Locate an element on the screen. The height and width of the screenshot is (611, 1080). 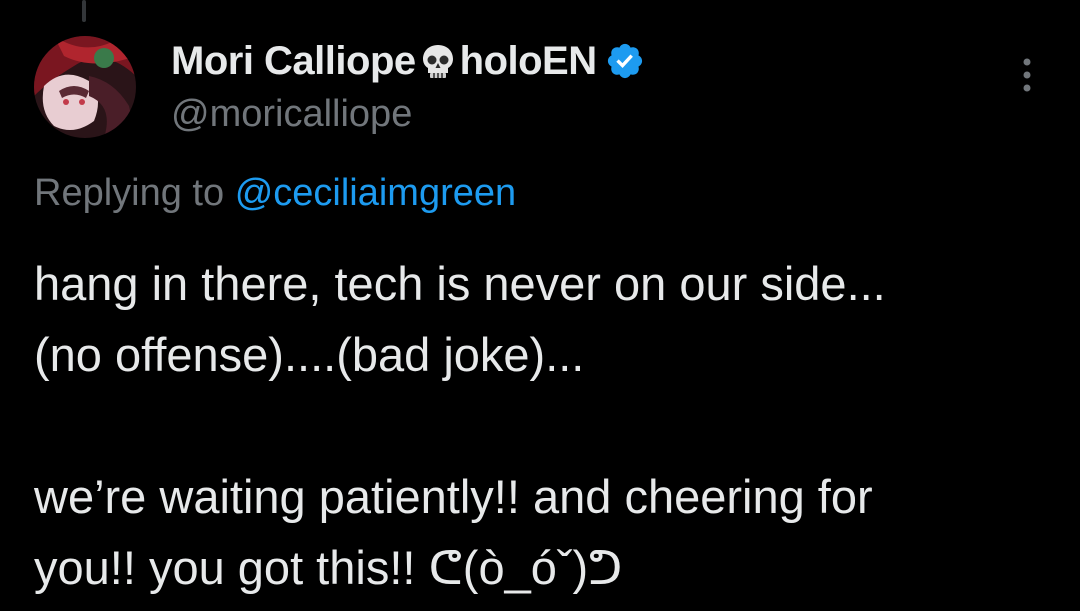
skull-icon is located at coordinates (438, 61).